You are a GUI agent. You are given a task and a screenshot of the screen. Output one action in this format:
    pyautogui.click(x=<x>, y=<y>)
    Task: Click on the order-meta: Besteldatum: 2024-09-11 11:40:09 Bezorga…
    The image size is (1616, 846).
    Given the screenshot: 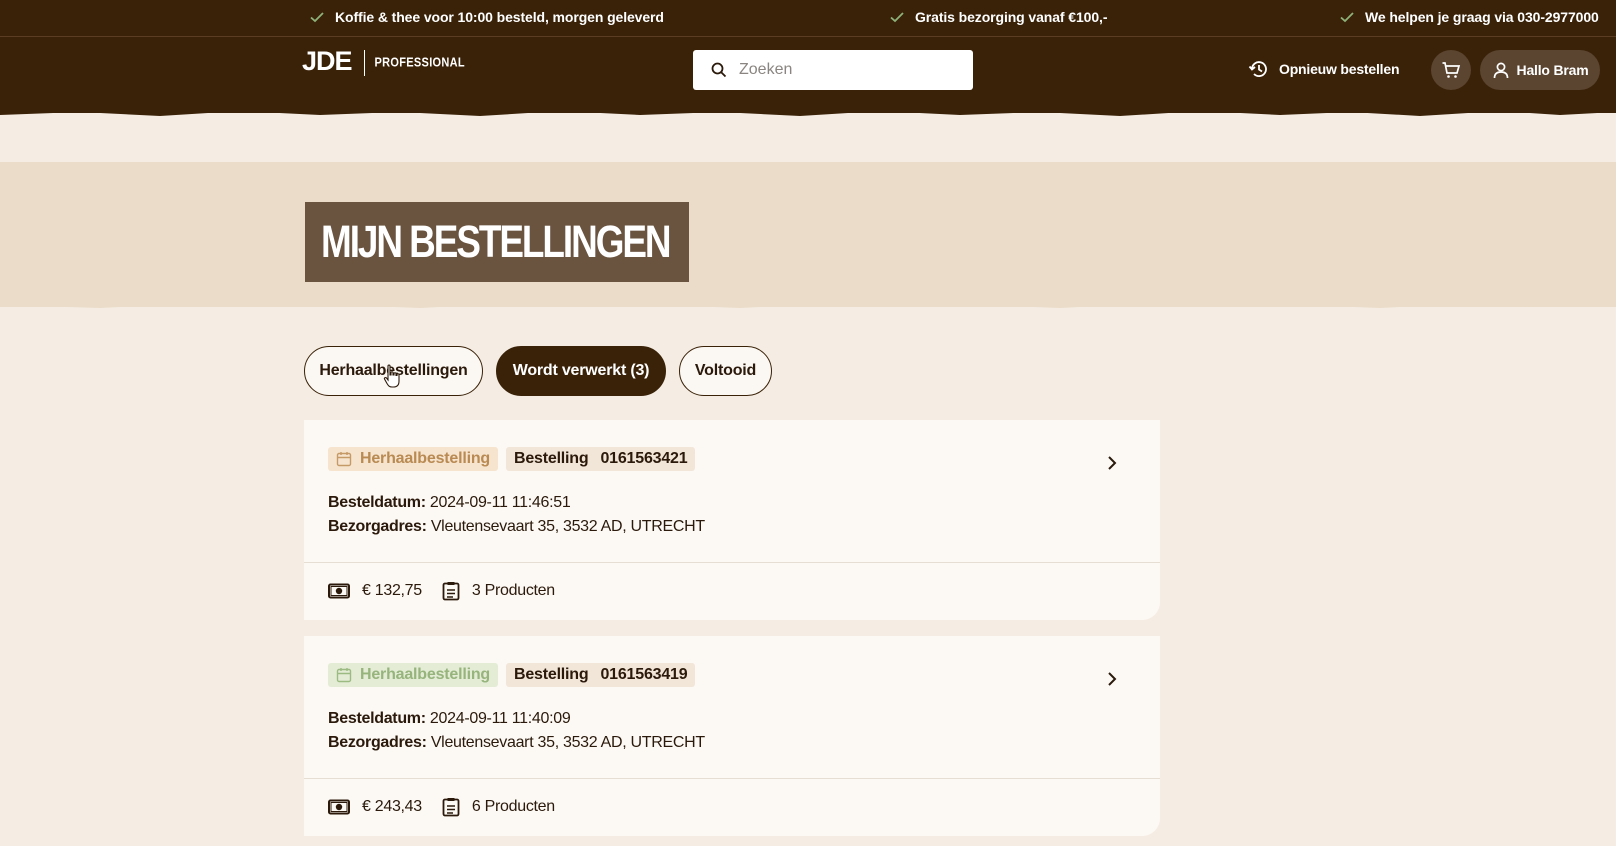 What is the action you would take?
    pyautogui.click(x=516, y=731)
    